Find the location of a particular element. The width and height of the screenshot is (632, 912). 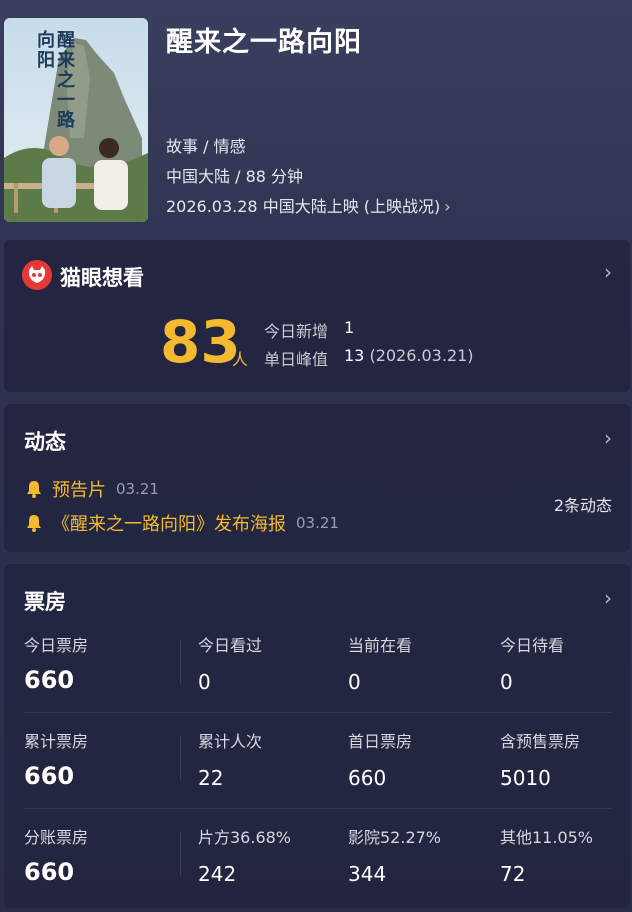

total-attendance-label: 累计人次 is located at coordinates (230, 741).